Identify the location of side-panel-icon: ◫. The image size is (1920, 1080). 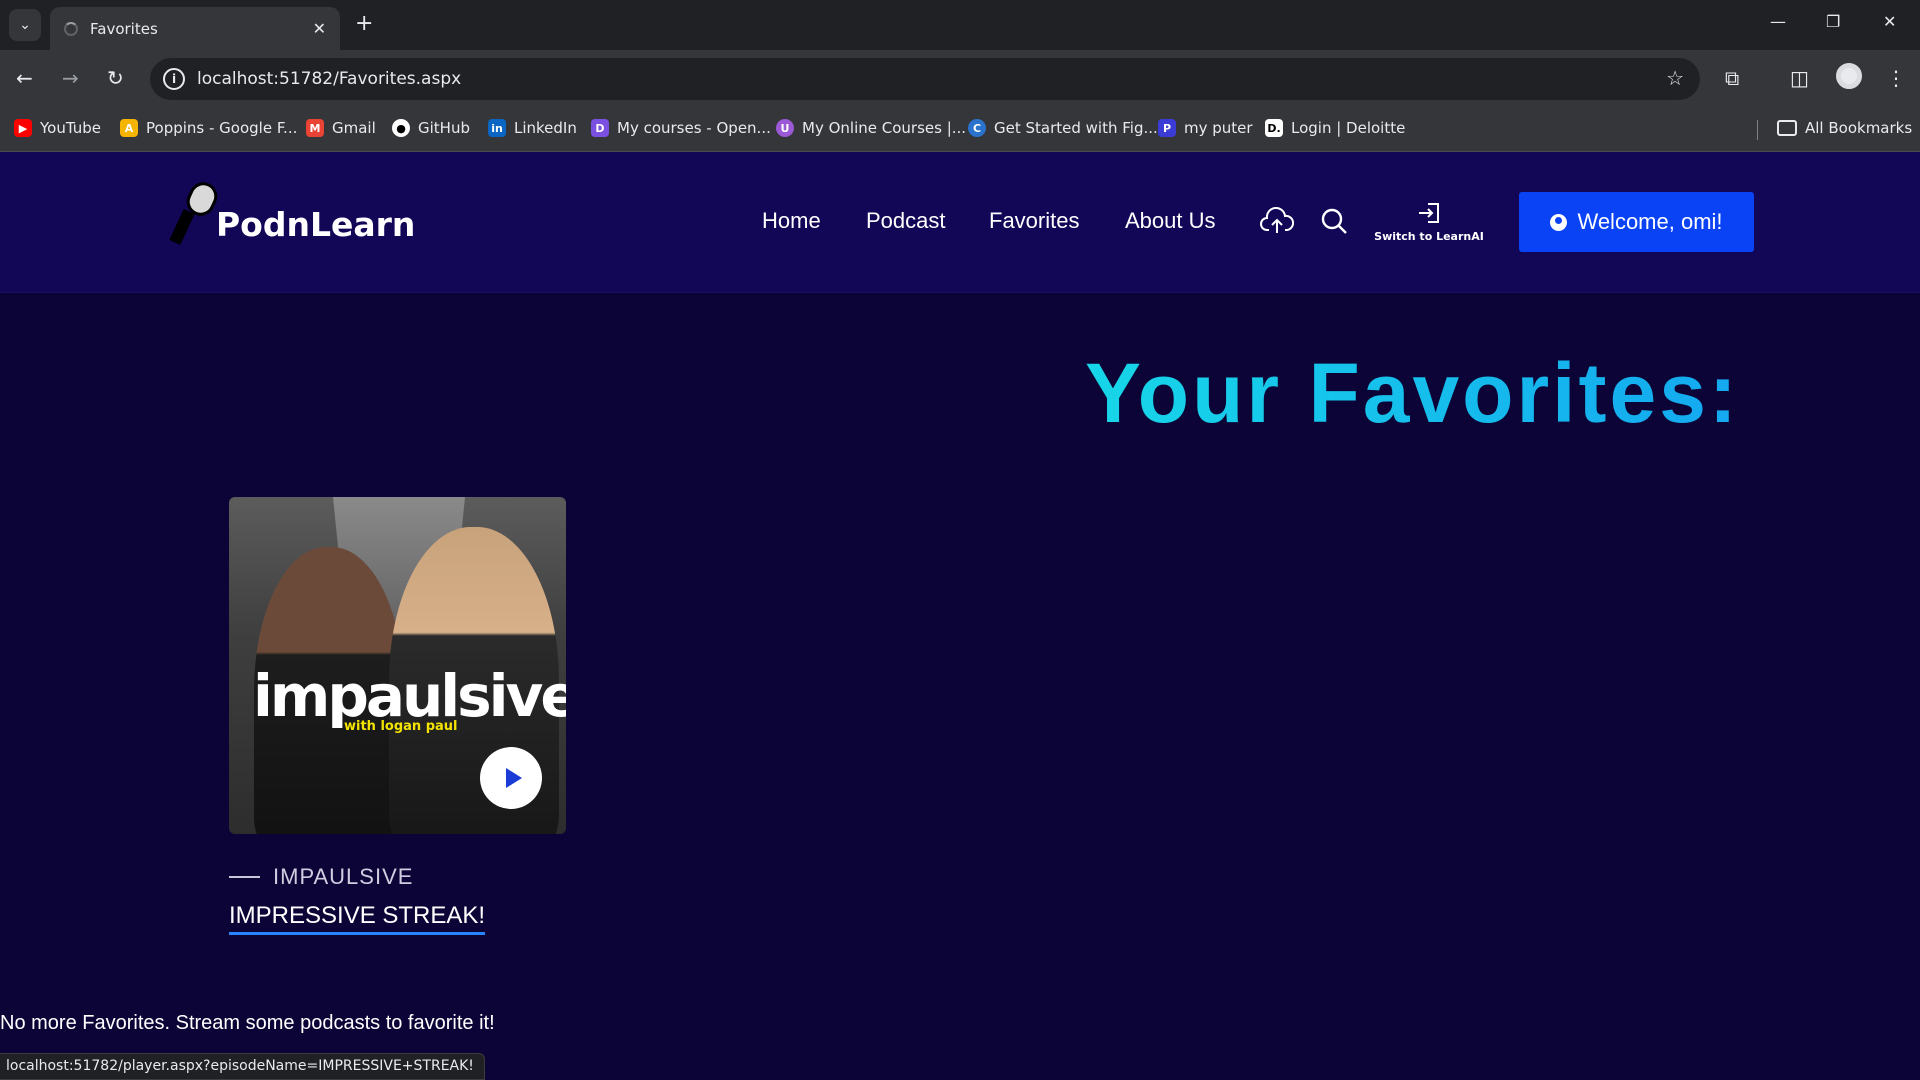
(1799, 78).